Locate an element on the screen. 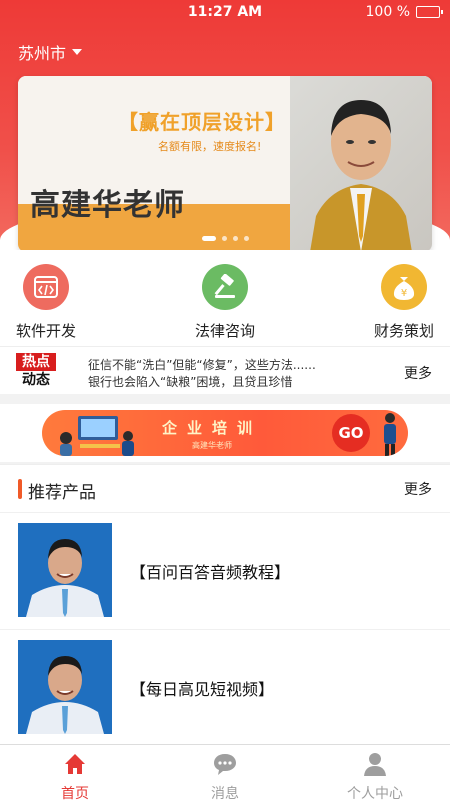  carousel-indicator is located at coordinates (225, 238).